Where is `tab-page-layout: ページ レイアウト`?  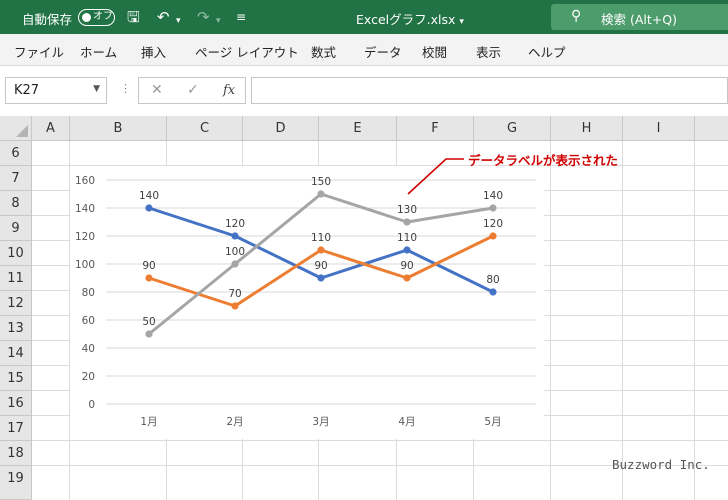
tab-page-layout: ページ レイアウト is located at coordinates (247, 51).